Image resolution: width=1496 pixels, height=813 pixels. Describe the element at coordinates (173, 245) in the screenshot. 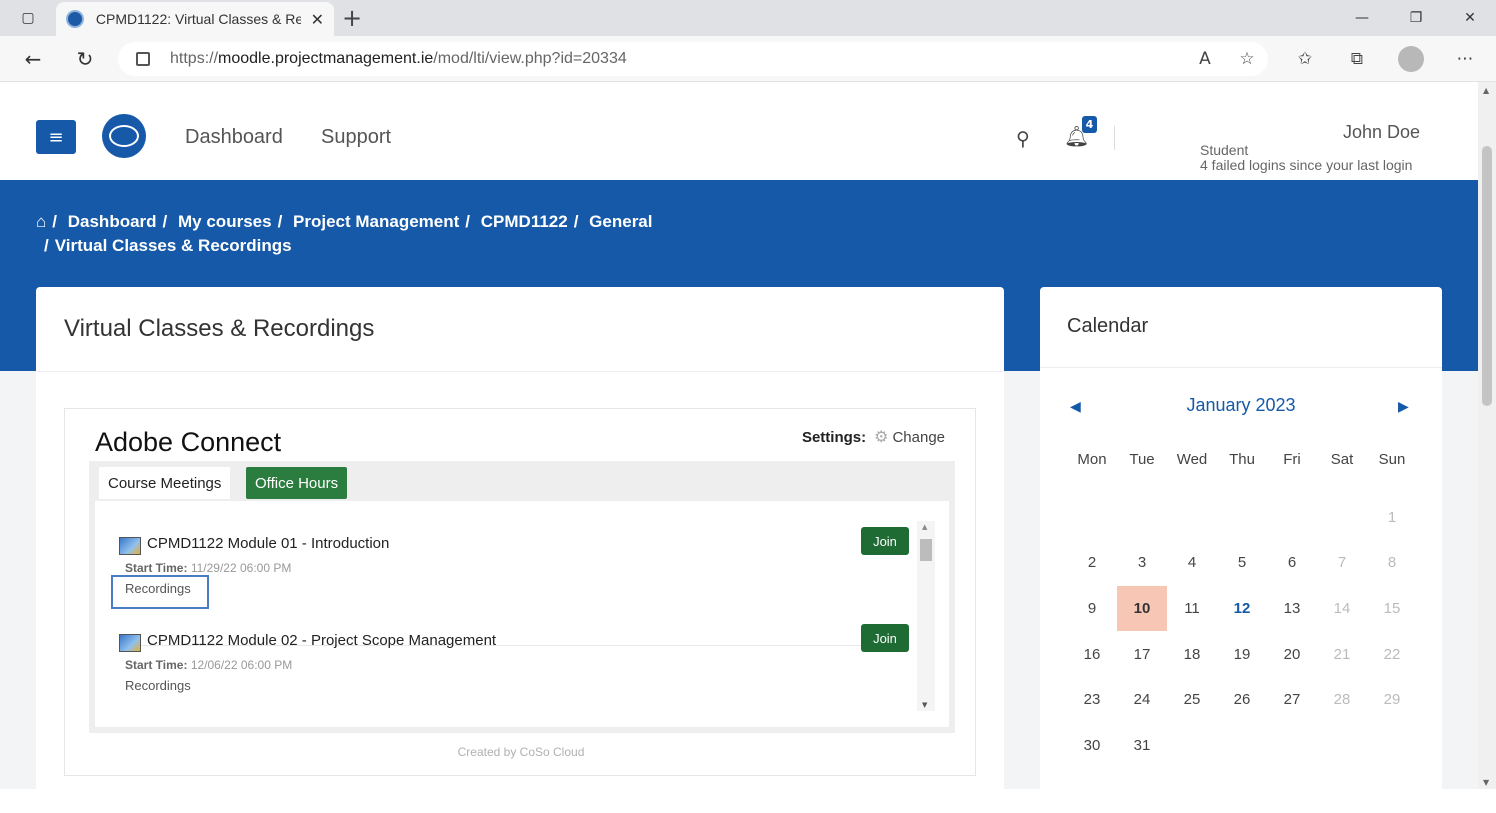

I see `breadcrumb-current: Virtual Classes & Recordings` at that location.